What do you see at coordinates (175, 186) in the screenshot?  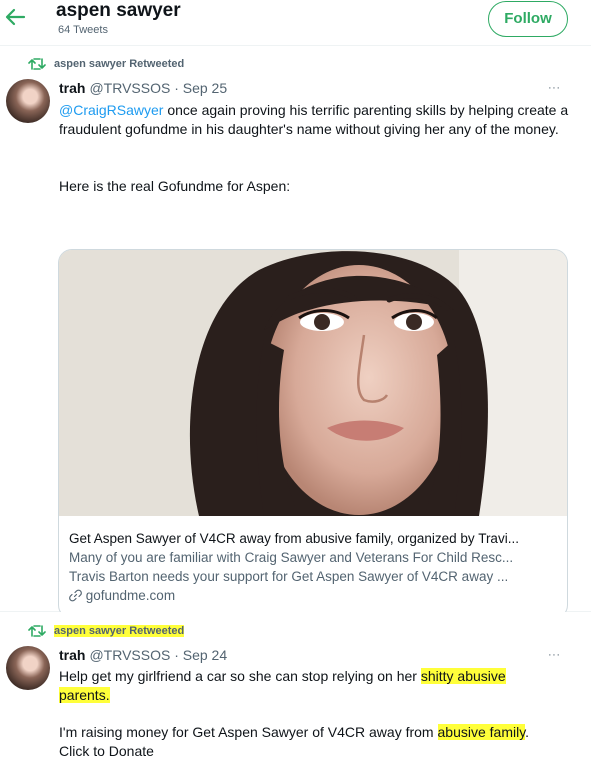 I see `tweet-text-line: Here is the real Gofundme for Aspen:` at bounding box center [175, 186].